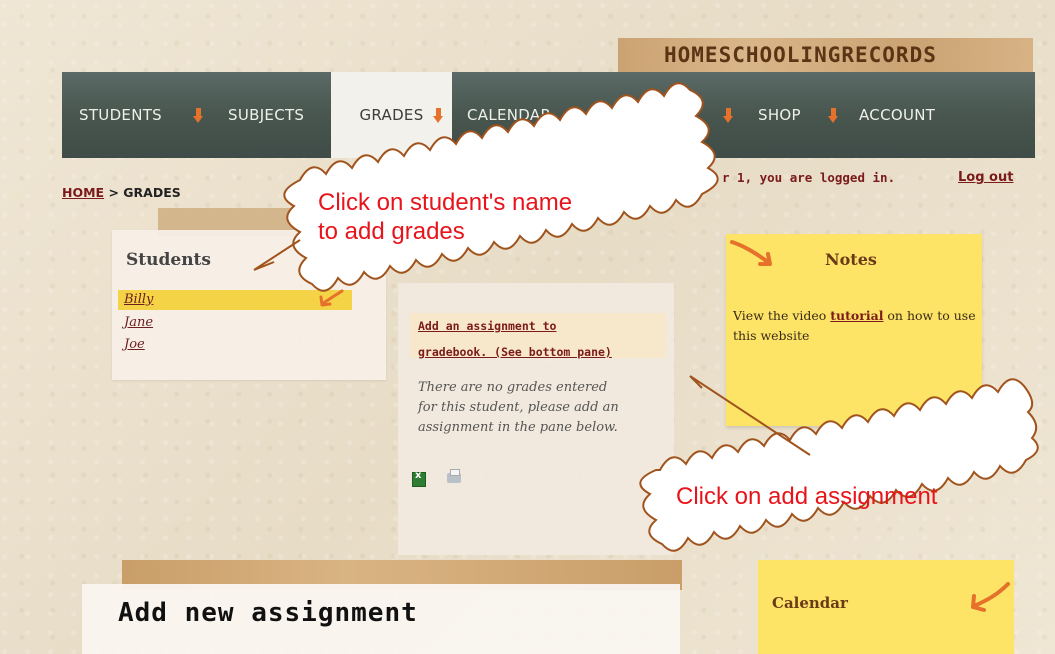  Describe the element at coordinates (277, 255) in the screenshot. I see `top-callout-pointer` at that location.